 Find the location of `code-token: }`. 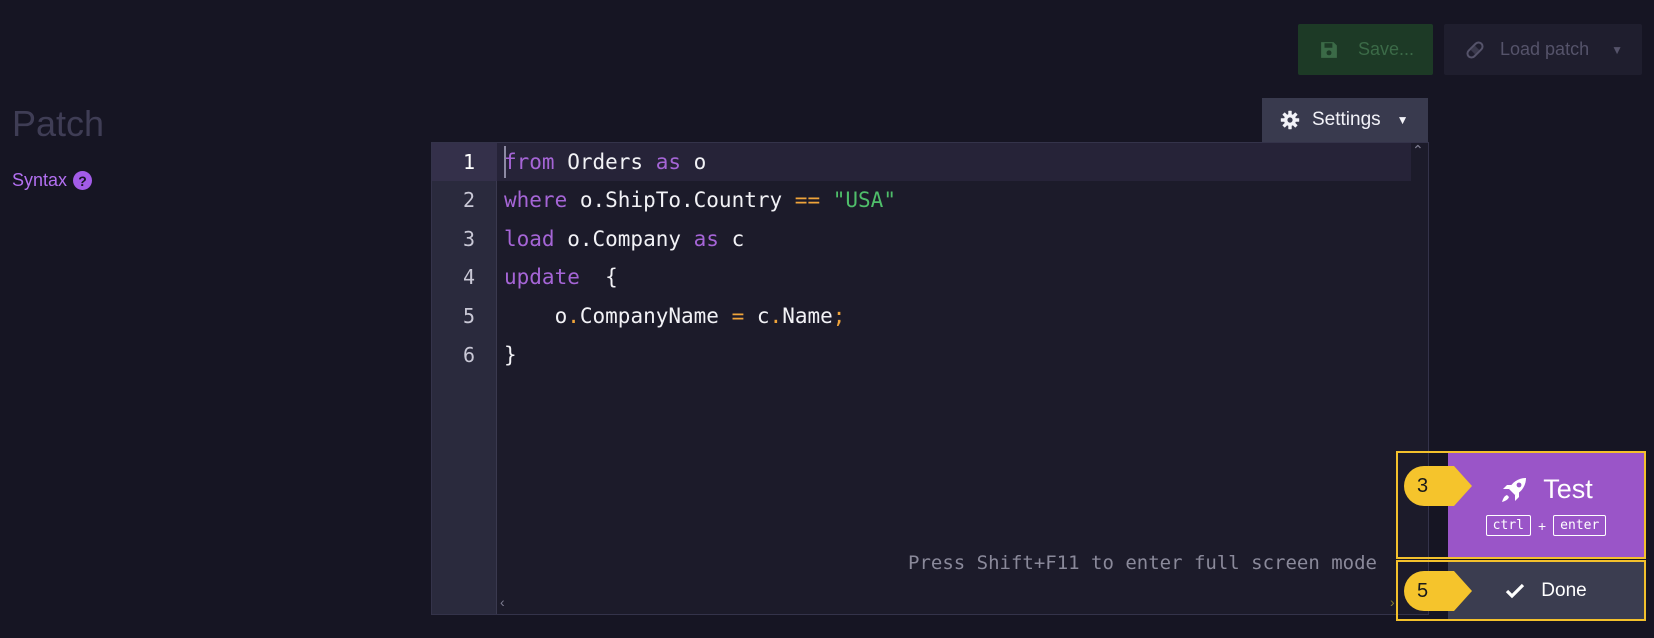

code-token: } is located at coordinates (510, 355).